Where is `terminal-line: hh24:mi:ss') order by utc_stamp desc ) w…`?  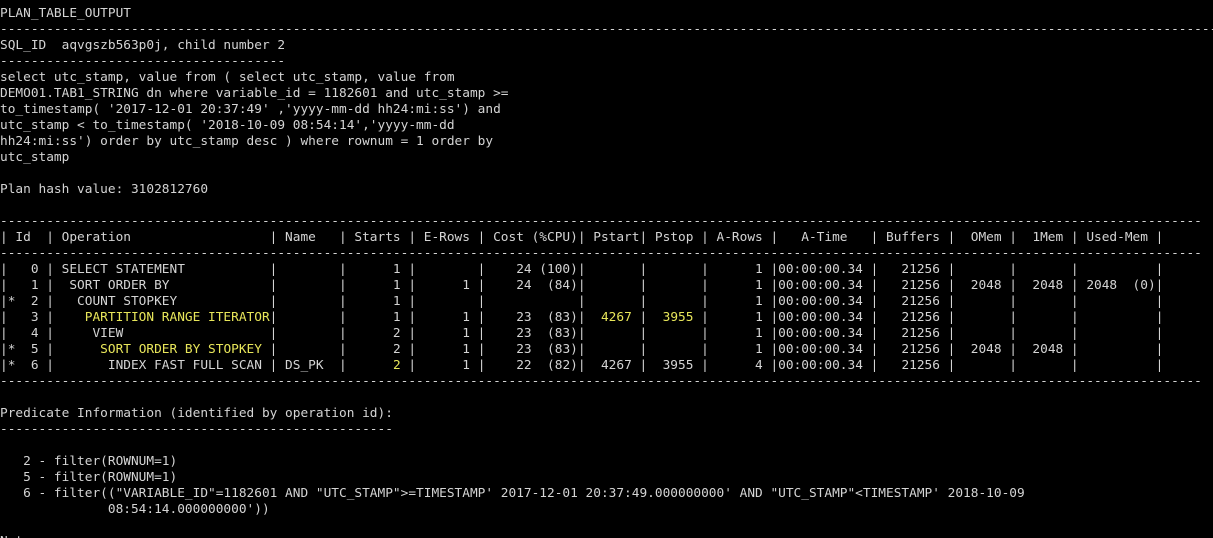
terminal-line: hh24:mi:ss') order by utc_stamp desc ) w… is located at coordinates (606, 142).